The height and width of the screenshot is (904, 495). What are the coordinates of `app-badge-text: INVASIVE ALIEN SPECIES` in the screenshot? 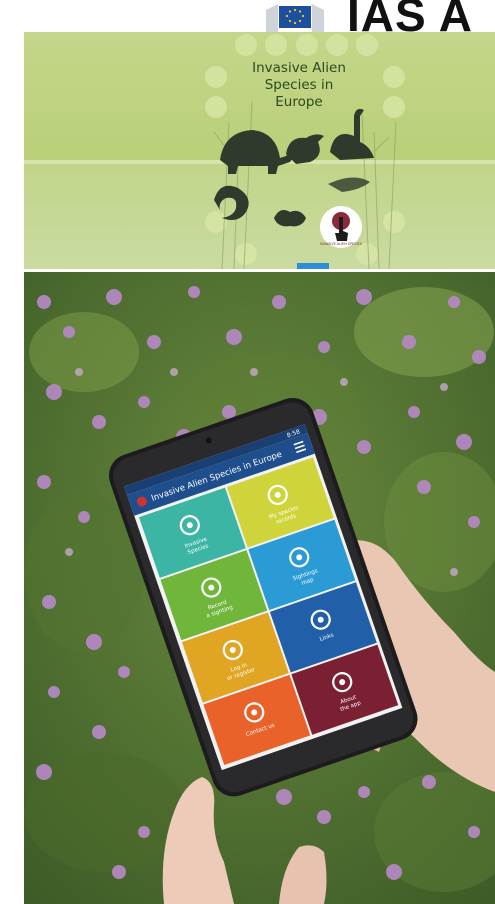 It's located at (341, 244).